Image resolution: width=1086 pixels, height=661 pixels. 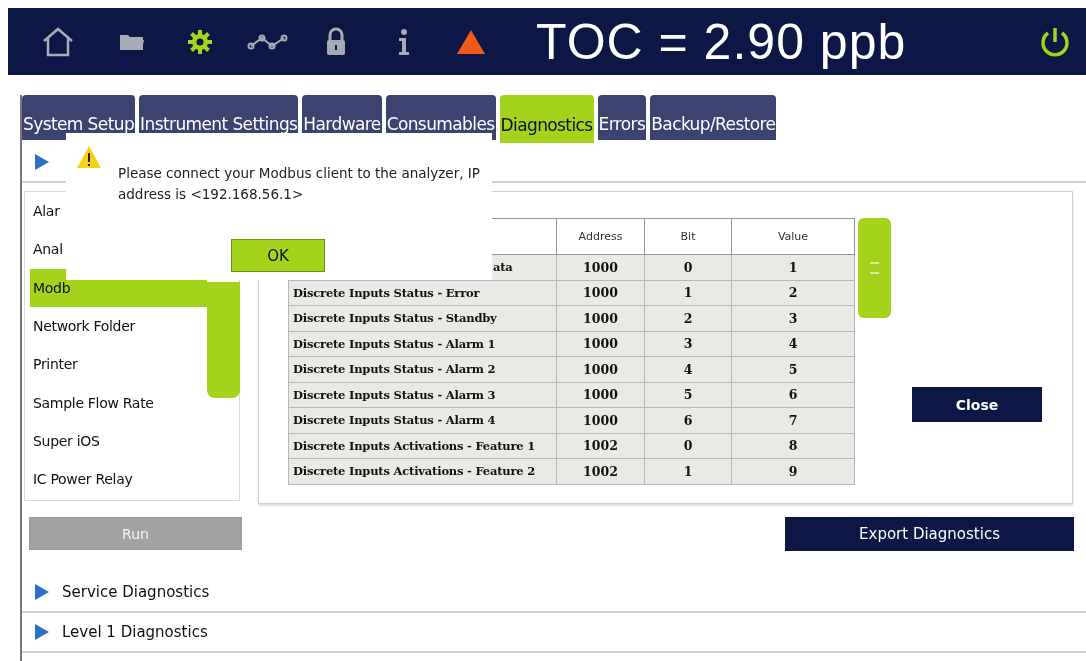 What do you see at coordinates (118, 441) in the screenshot?
I see `list-item: Super iOS` at bounding box center [118, 441].